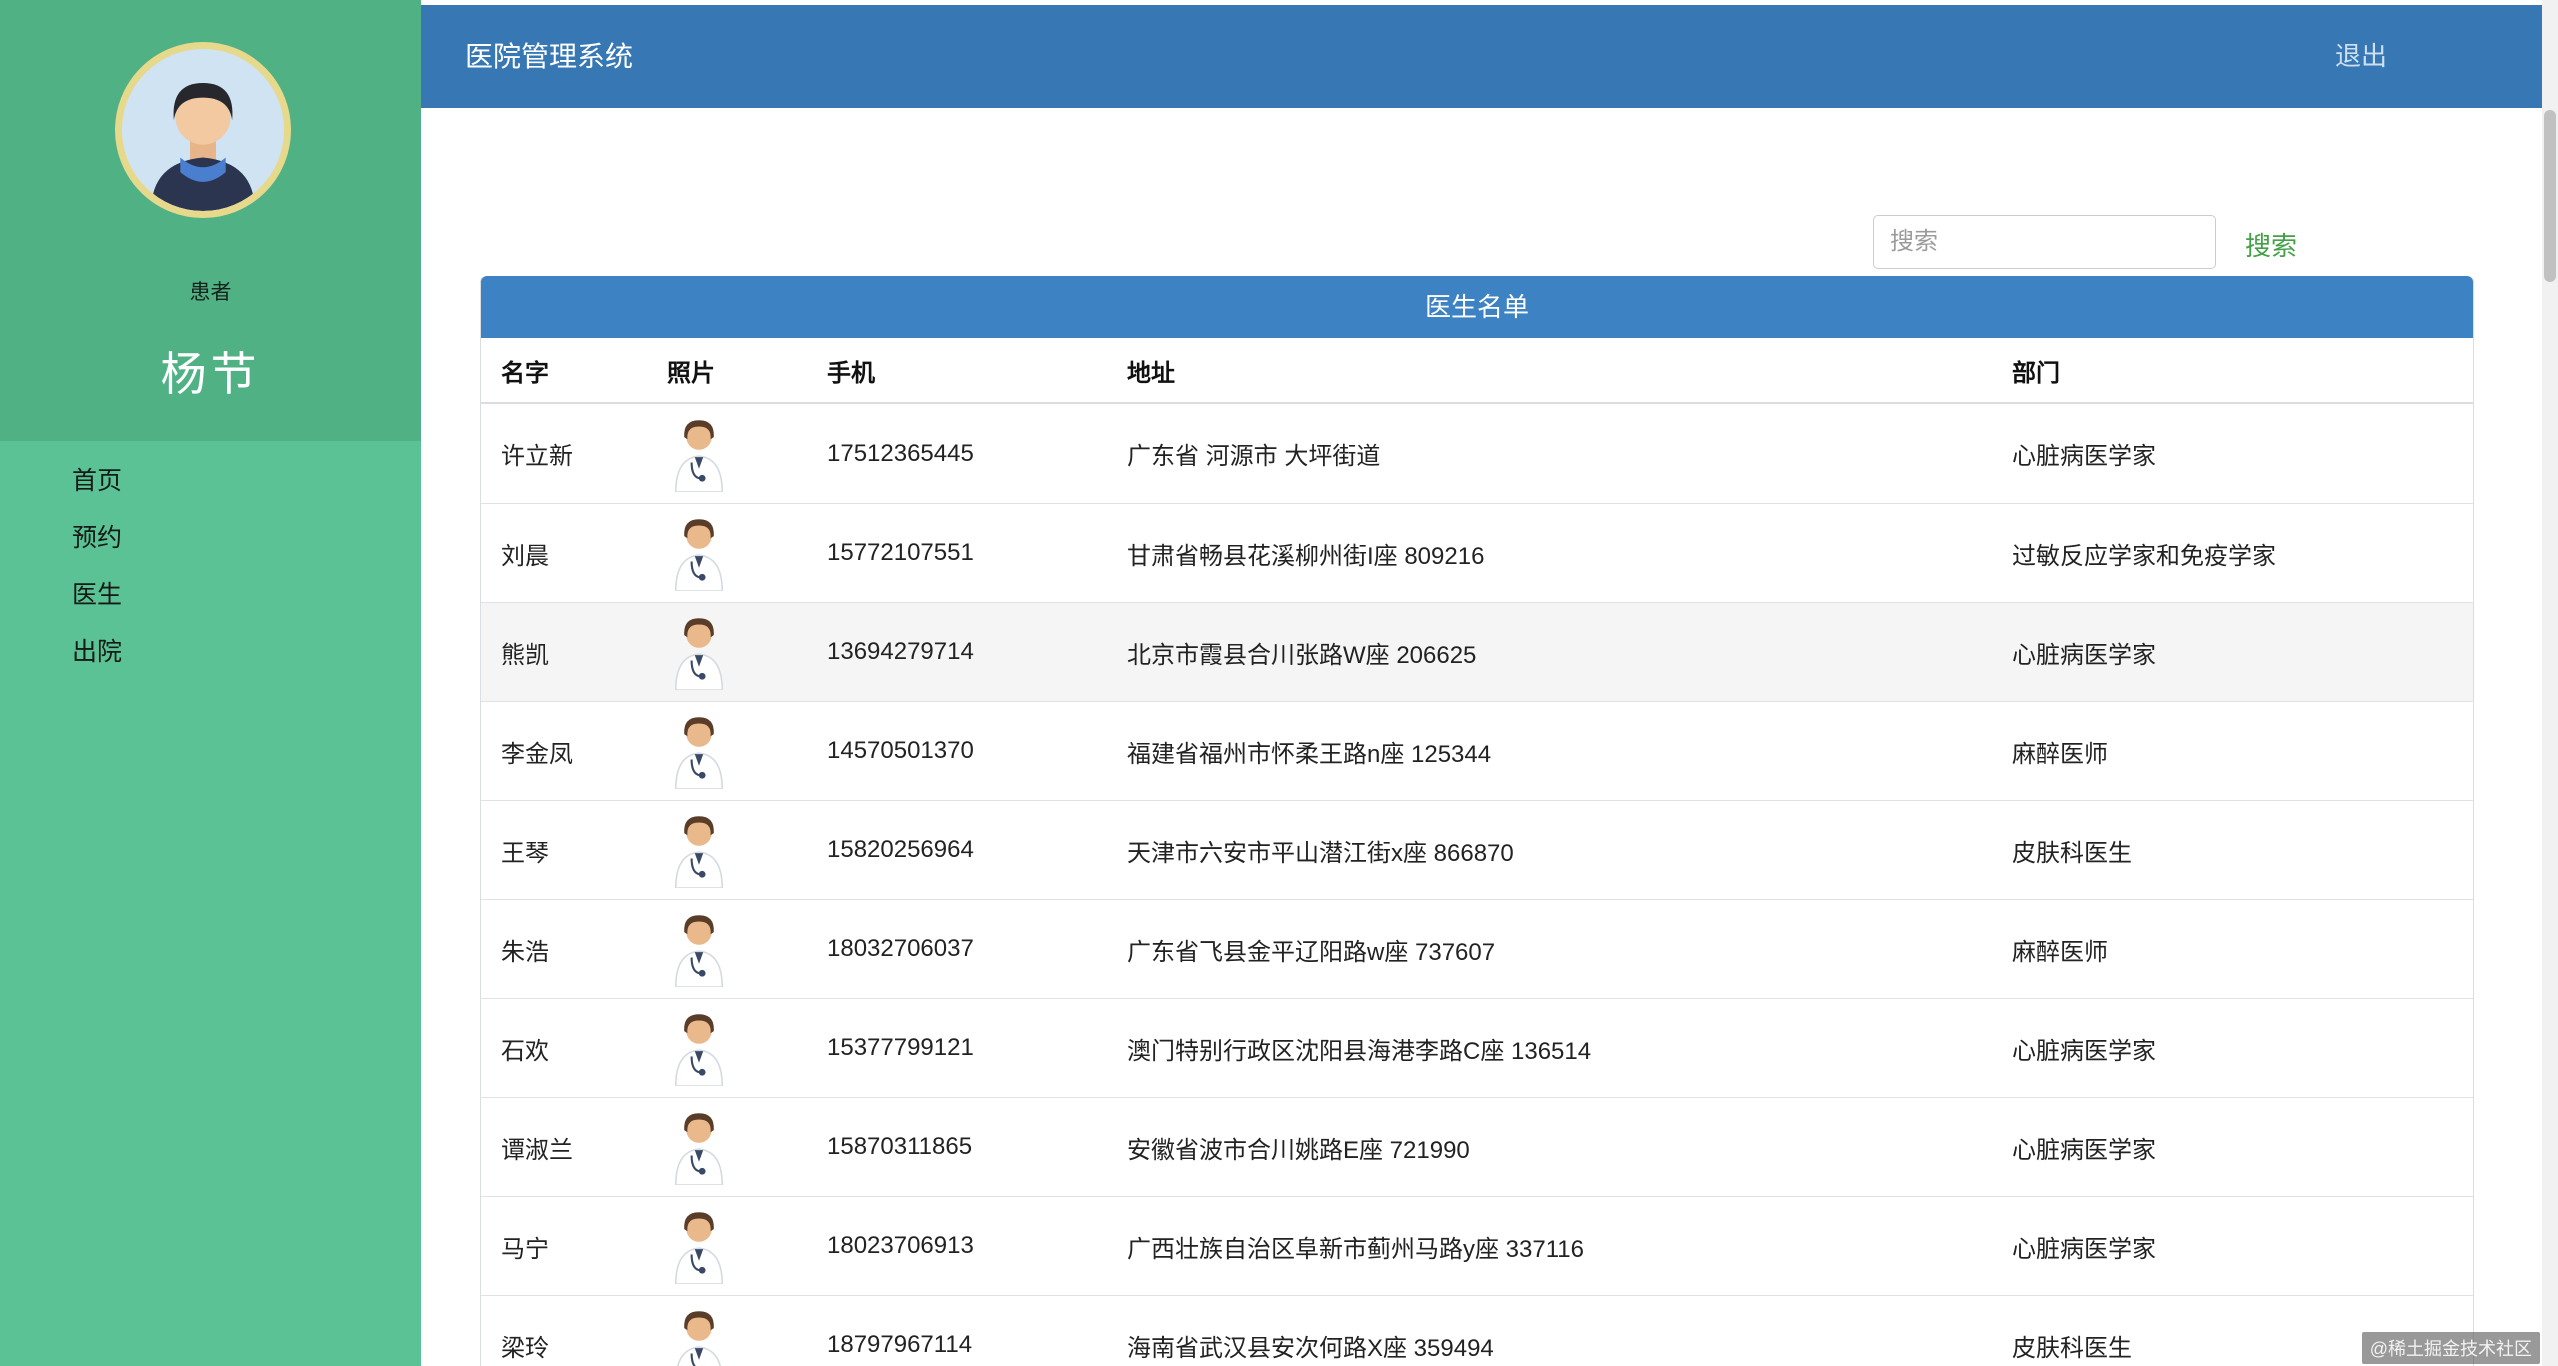 The image size is (2558, 1366). What do you see at coordinates (2550, 683) in the screenshot?
I see `vertical-scrollbar` at bounding box center [2550, 683].